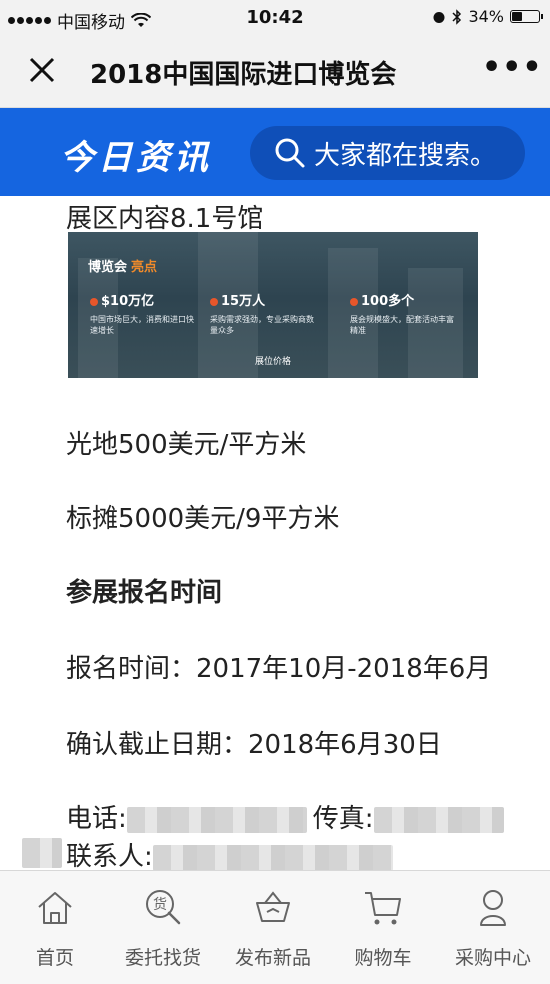  I want to click on nav-label: 采购中心, so click(492, 958).